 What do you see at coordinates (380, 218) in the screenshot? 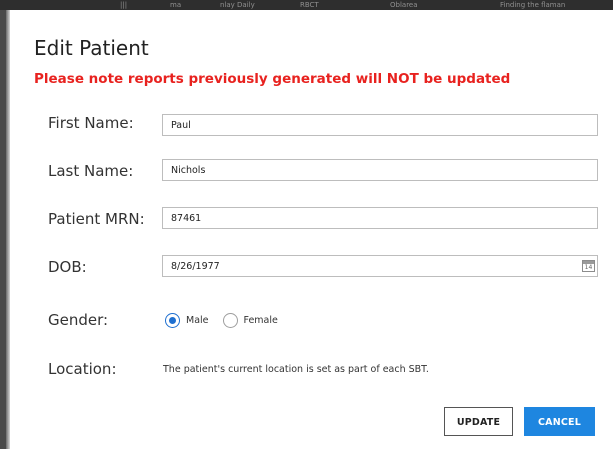
I see `patient-mrn-field` at bounding box center [380, 218].